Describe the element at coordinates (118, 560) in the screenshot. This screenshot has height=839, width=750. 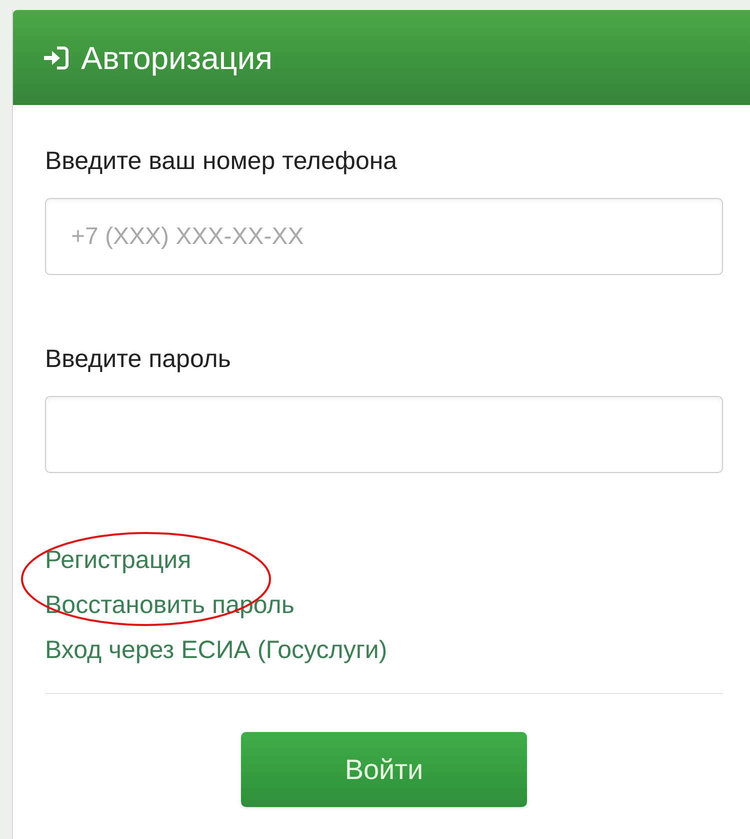
I see `text-link: Регистрация` at that location.